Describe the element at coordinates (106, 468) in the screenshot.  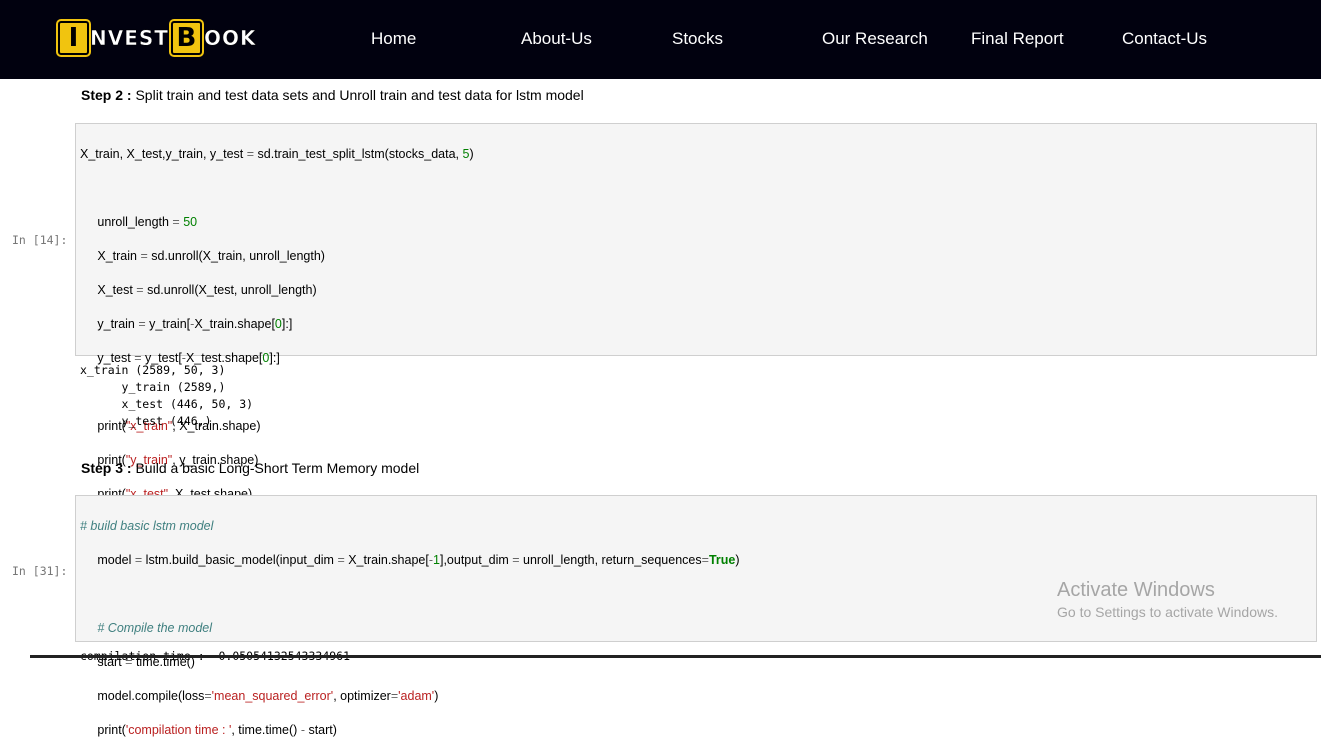
I see `step-3-label: Step 3 :` at that location.